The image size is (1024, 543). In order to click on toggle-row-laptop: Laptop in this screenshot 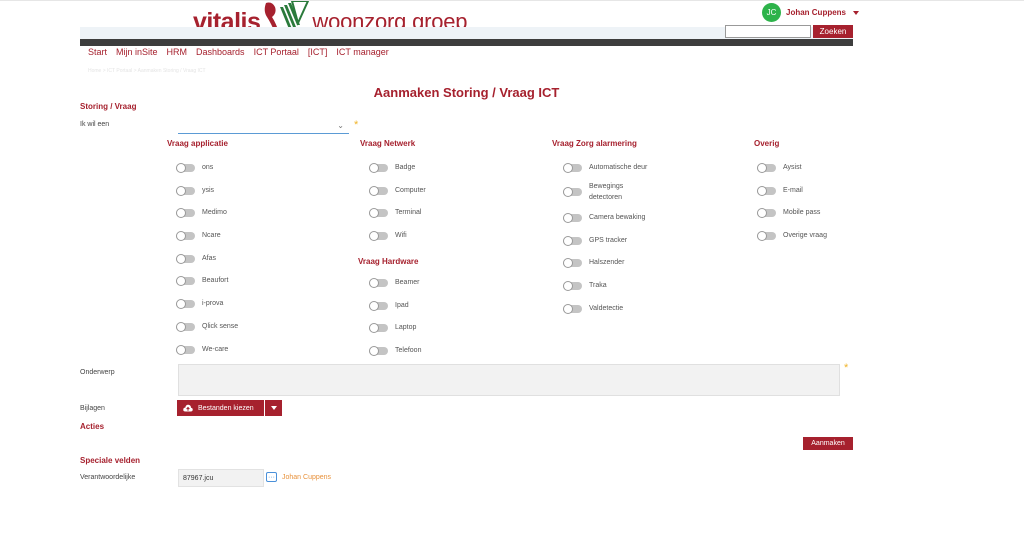, I will do `click(392, 327)`.